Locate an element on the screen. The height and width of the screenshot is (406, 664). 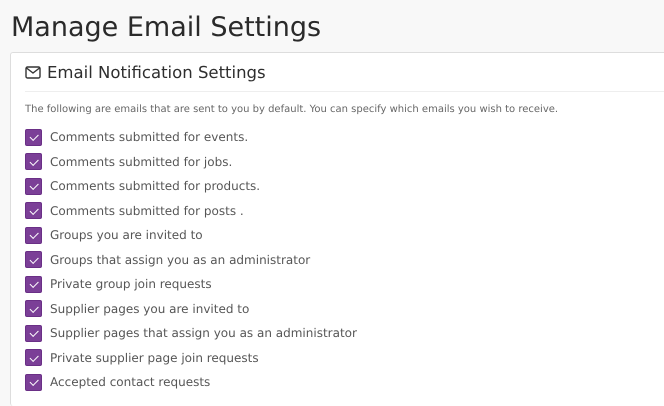
option-label: Groups you are invited to is located at coordinates (126, 235).